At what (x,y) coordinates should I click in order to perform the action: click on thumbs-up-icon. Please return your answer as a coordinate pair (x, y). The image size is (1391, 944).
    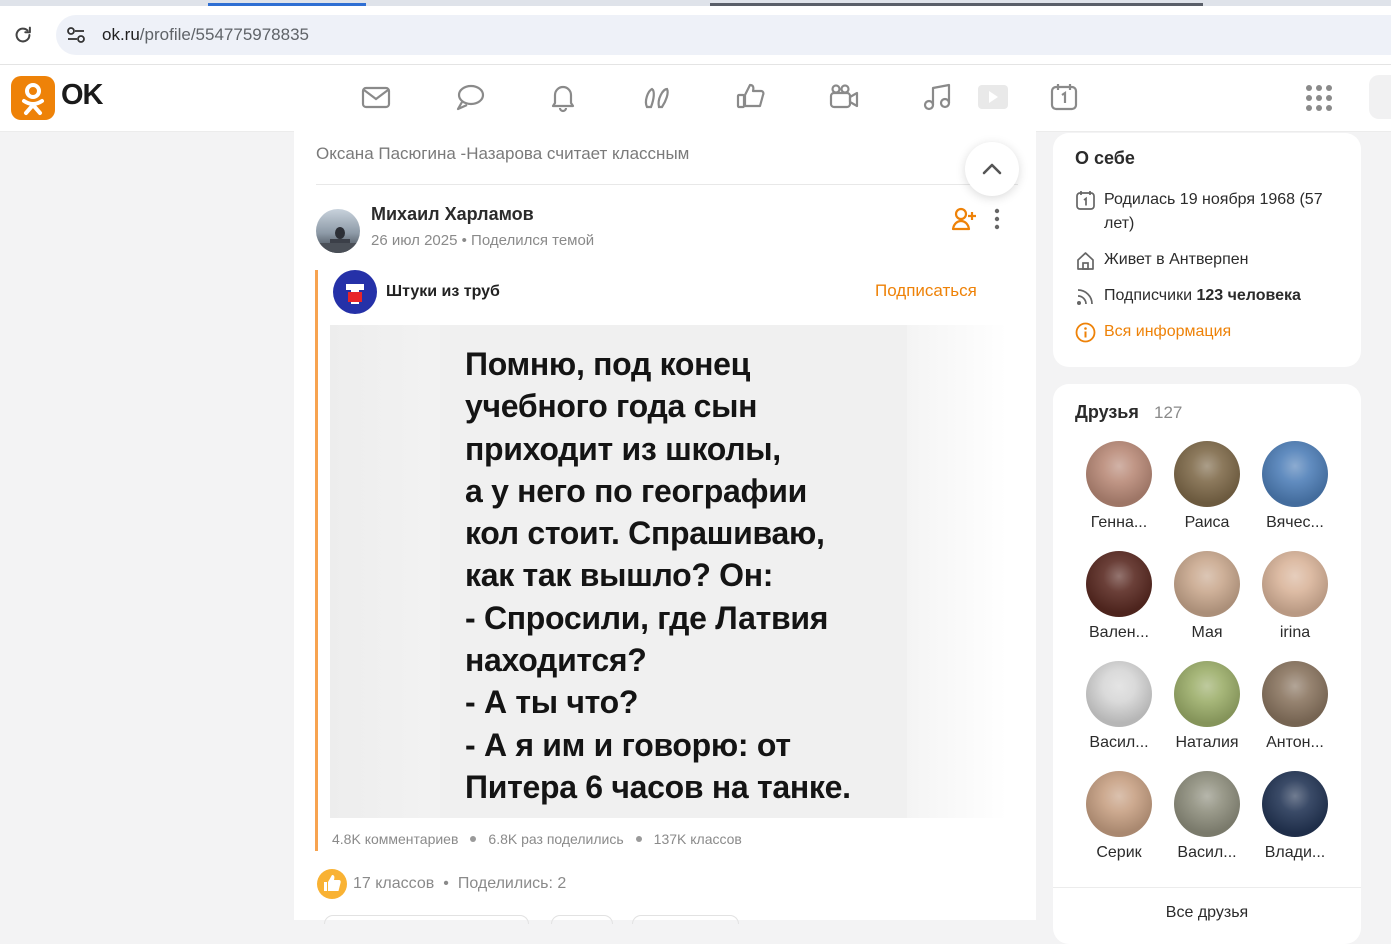
    Looking at the image, I should click on (332, 883).